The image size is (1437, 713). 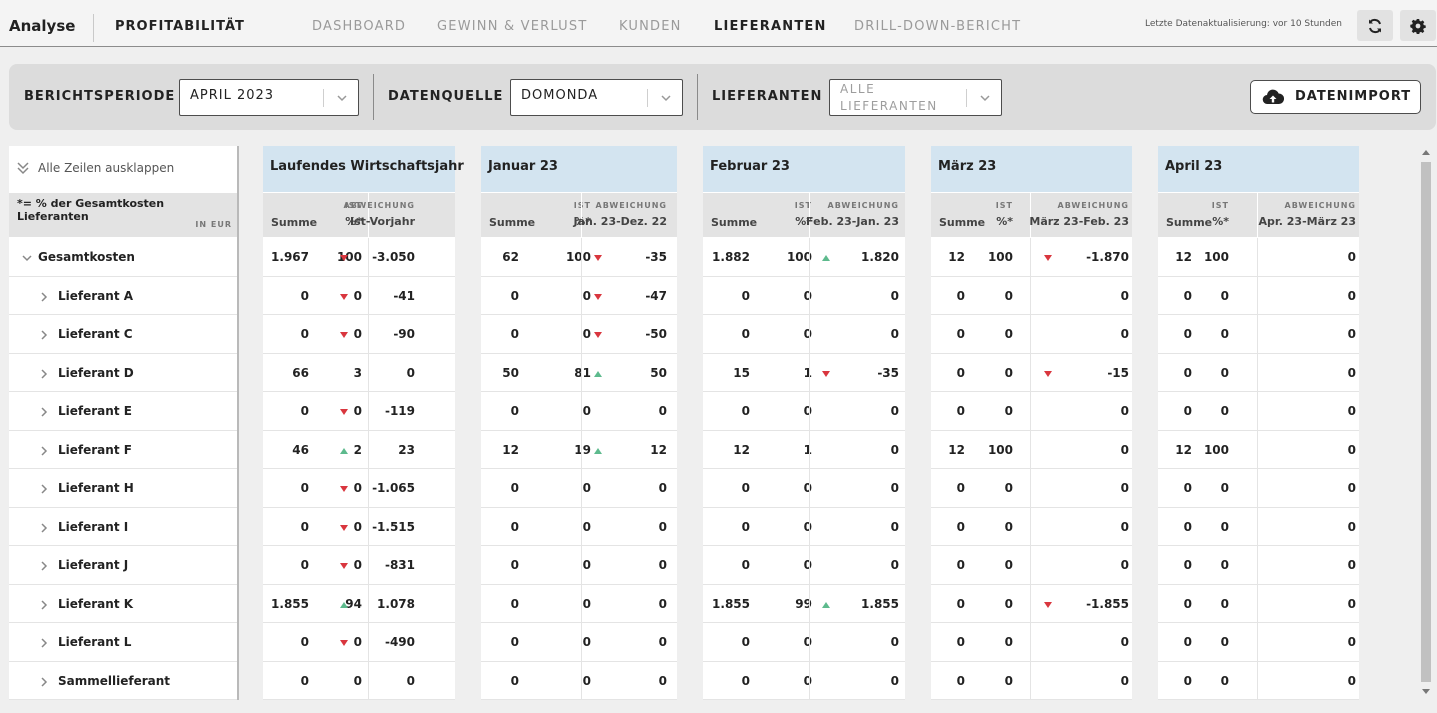 I want to click on row-label-supplier: Lieferant K, so click(x=123, y=604).